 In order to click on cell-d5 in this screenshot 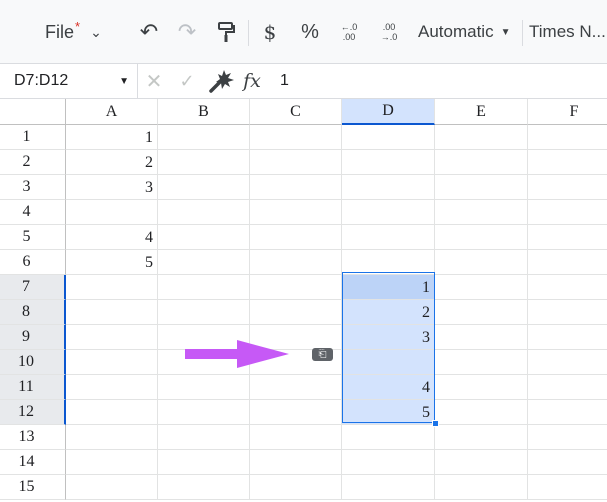, I will do `click(388, 237)`.